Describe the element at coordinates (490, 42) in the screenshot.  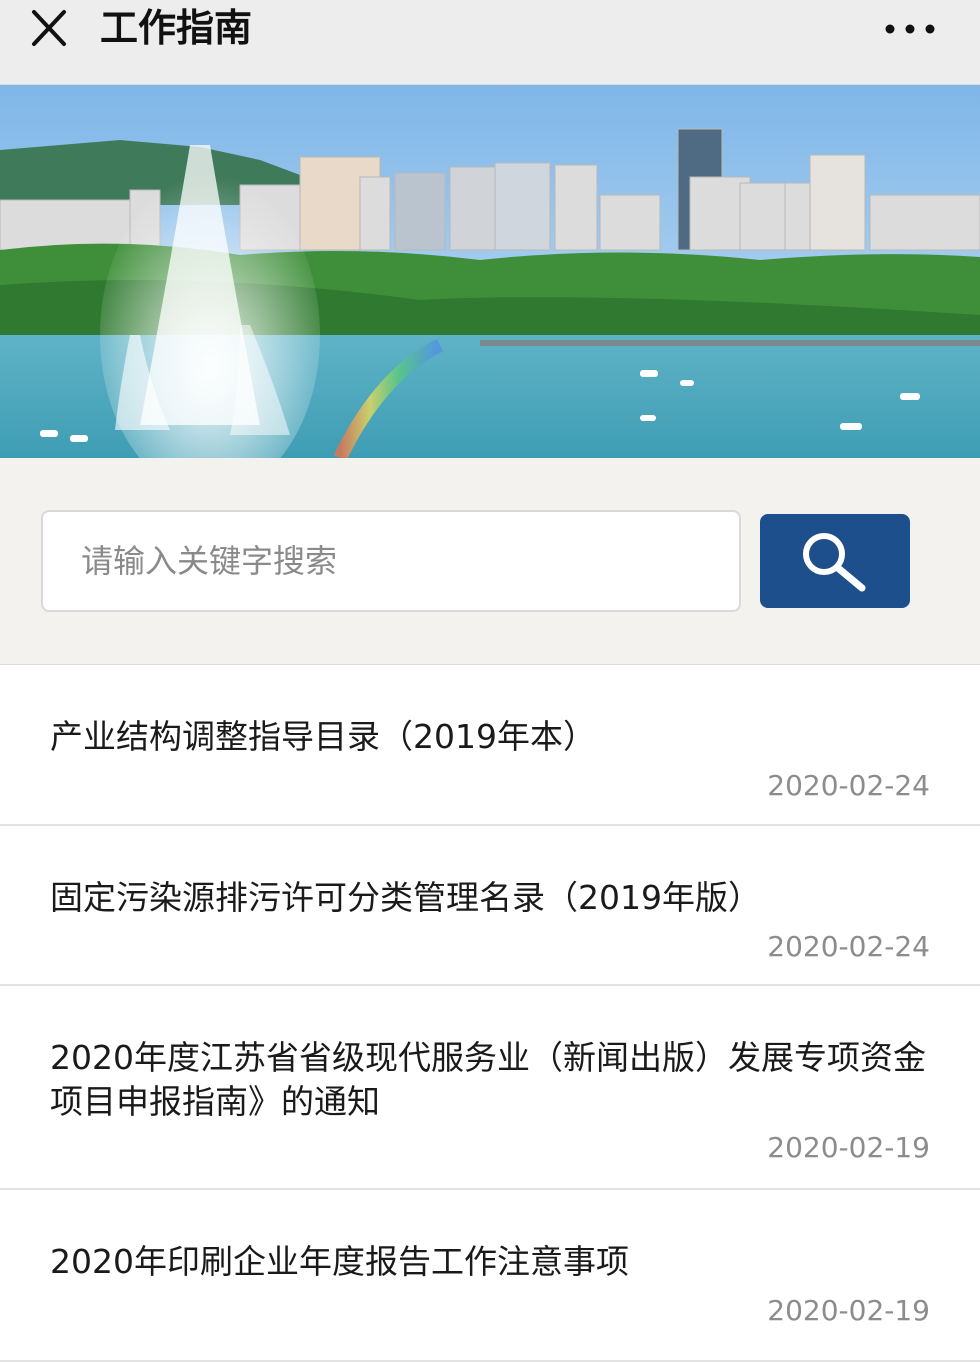
I see `top-bar: 工作指南` at that location.